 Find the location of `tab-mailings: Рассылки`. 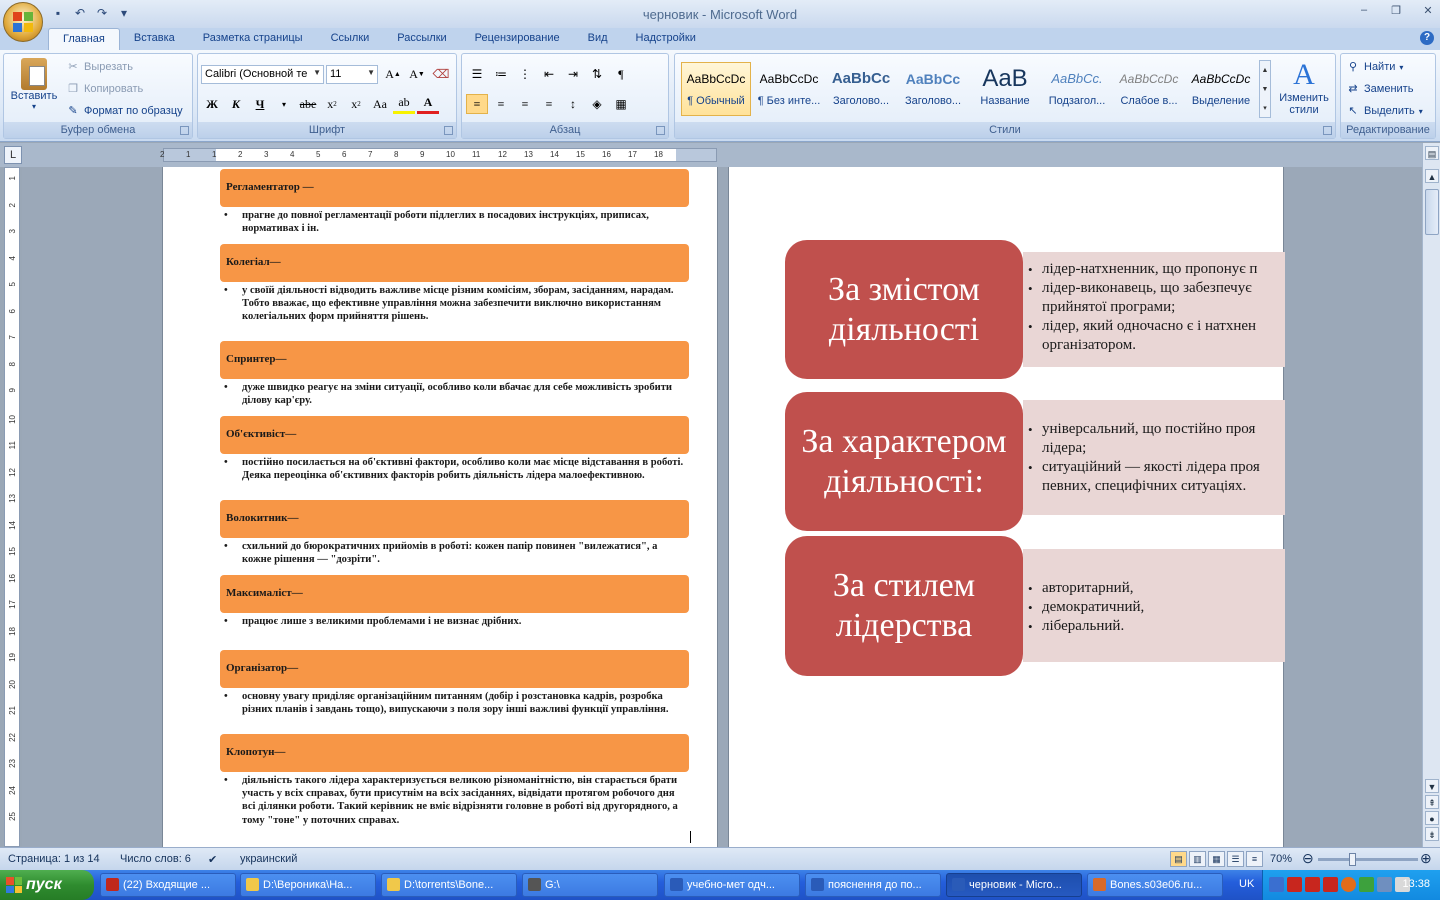

tab-mailings: Рассылки is located at coordinates (421, 39).